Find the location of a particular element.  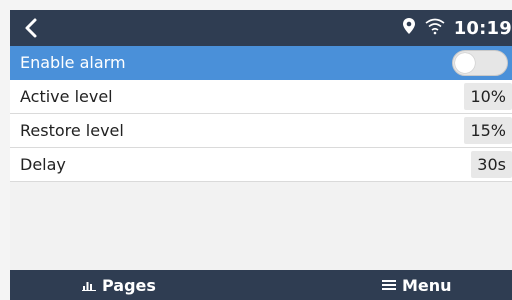

enable-alarm-toggle is located at coordinates (480, 62).